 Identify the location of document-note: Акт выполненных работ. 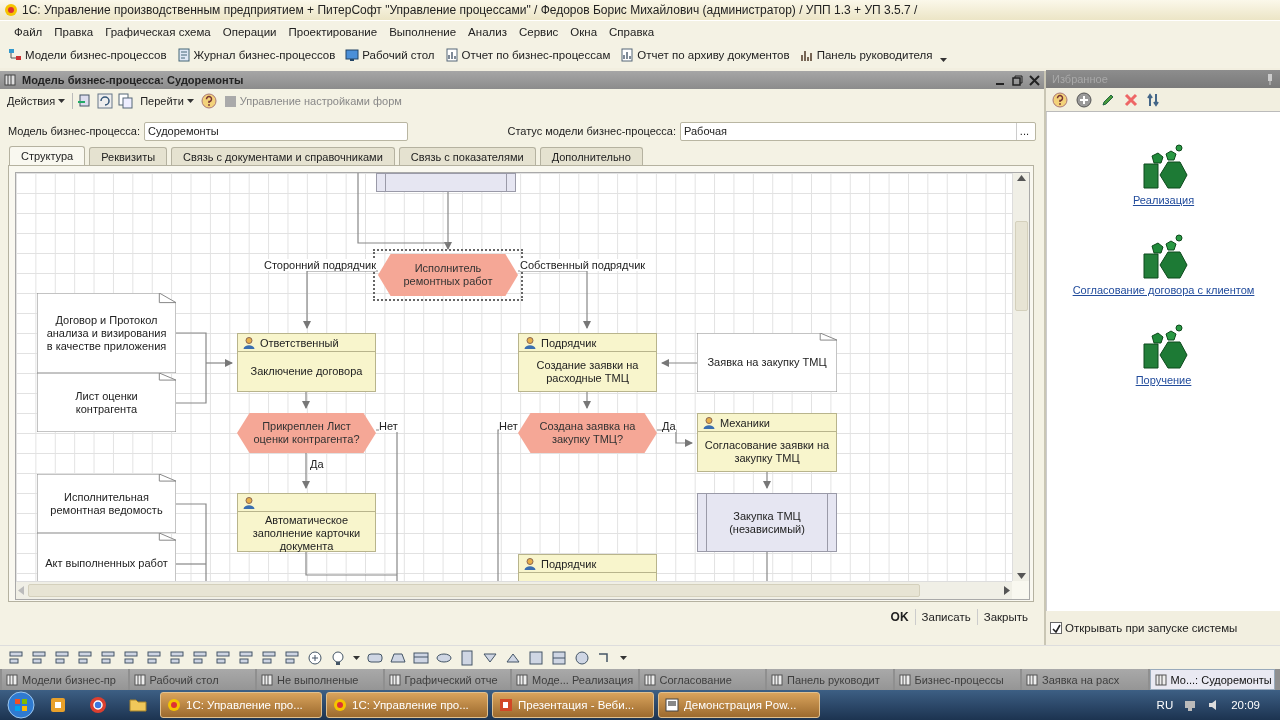
(106, 557).